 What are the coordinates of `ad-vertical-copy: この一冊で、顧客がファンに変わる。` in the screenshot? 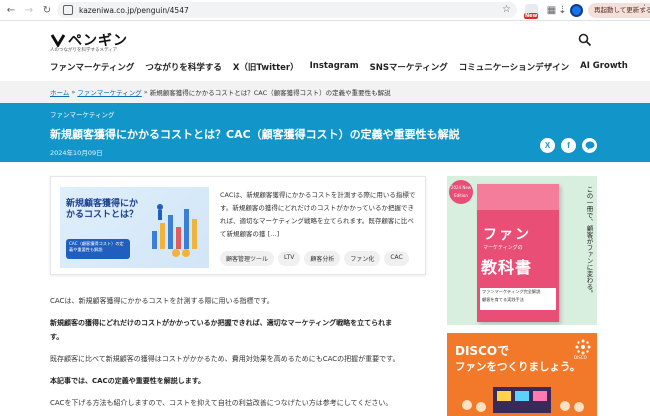 It's located at (589, 241).